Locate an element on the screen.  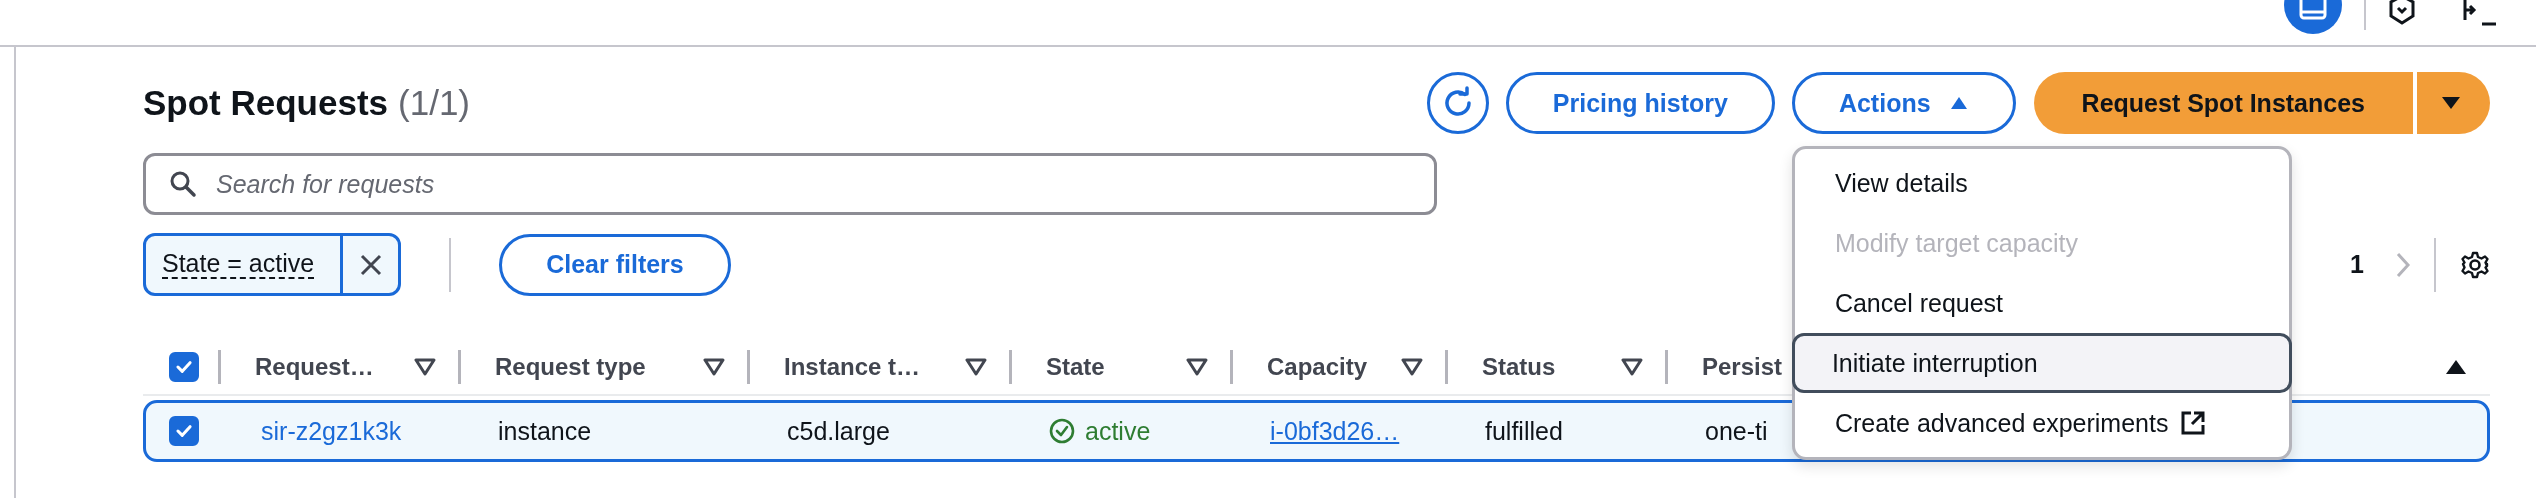
column-header: State is located at coordinates (1058, 367).